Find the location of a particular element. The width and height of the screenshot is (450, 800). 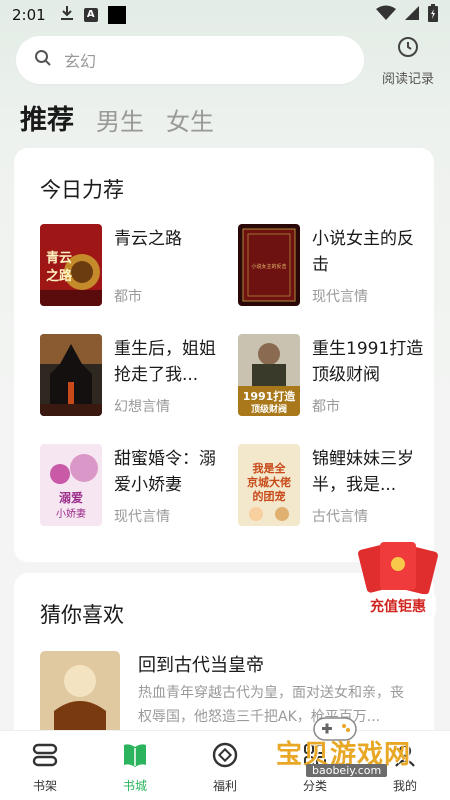

book-title: 重生1991打造顶级财阀 is located at coordinates (368, 362).